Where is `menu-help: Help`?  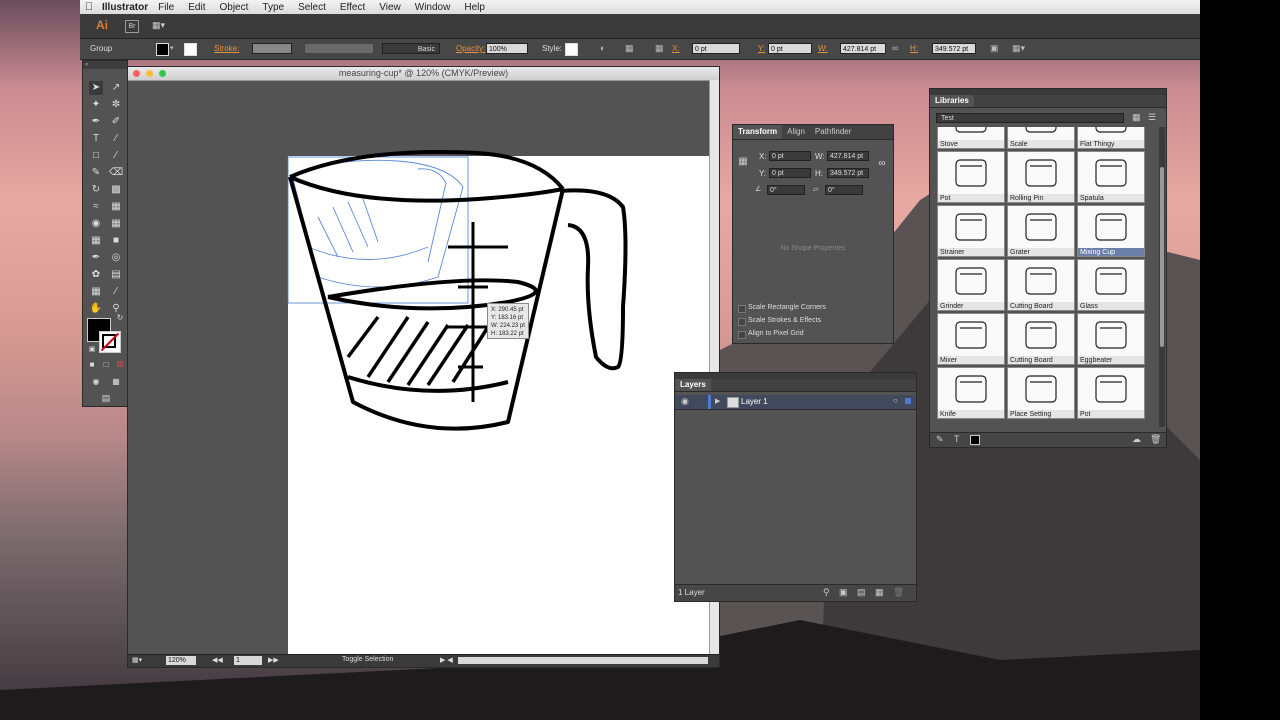 menu-help: Help is located at coordinates (474, 7).